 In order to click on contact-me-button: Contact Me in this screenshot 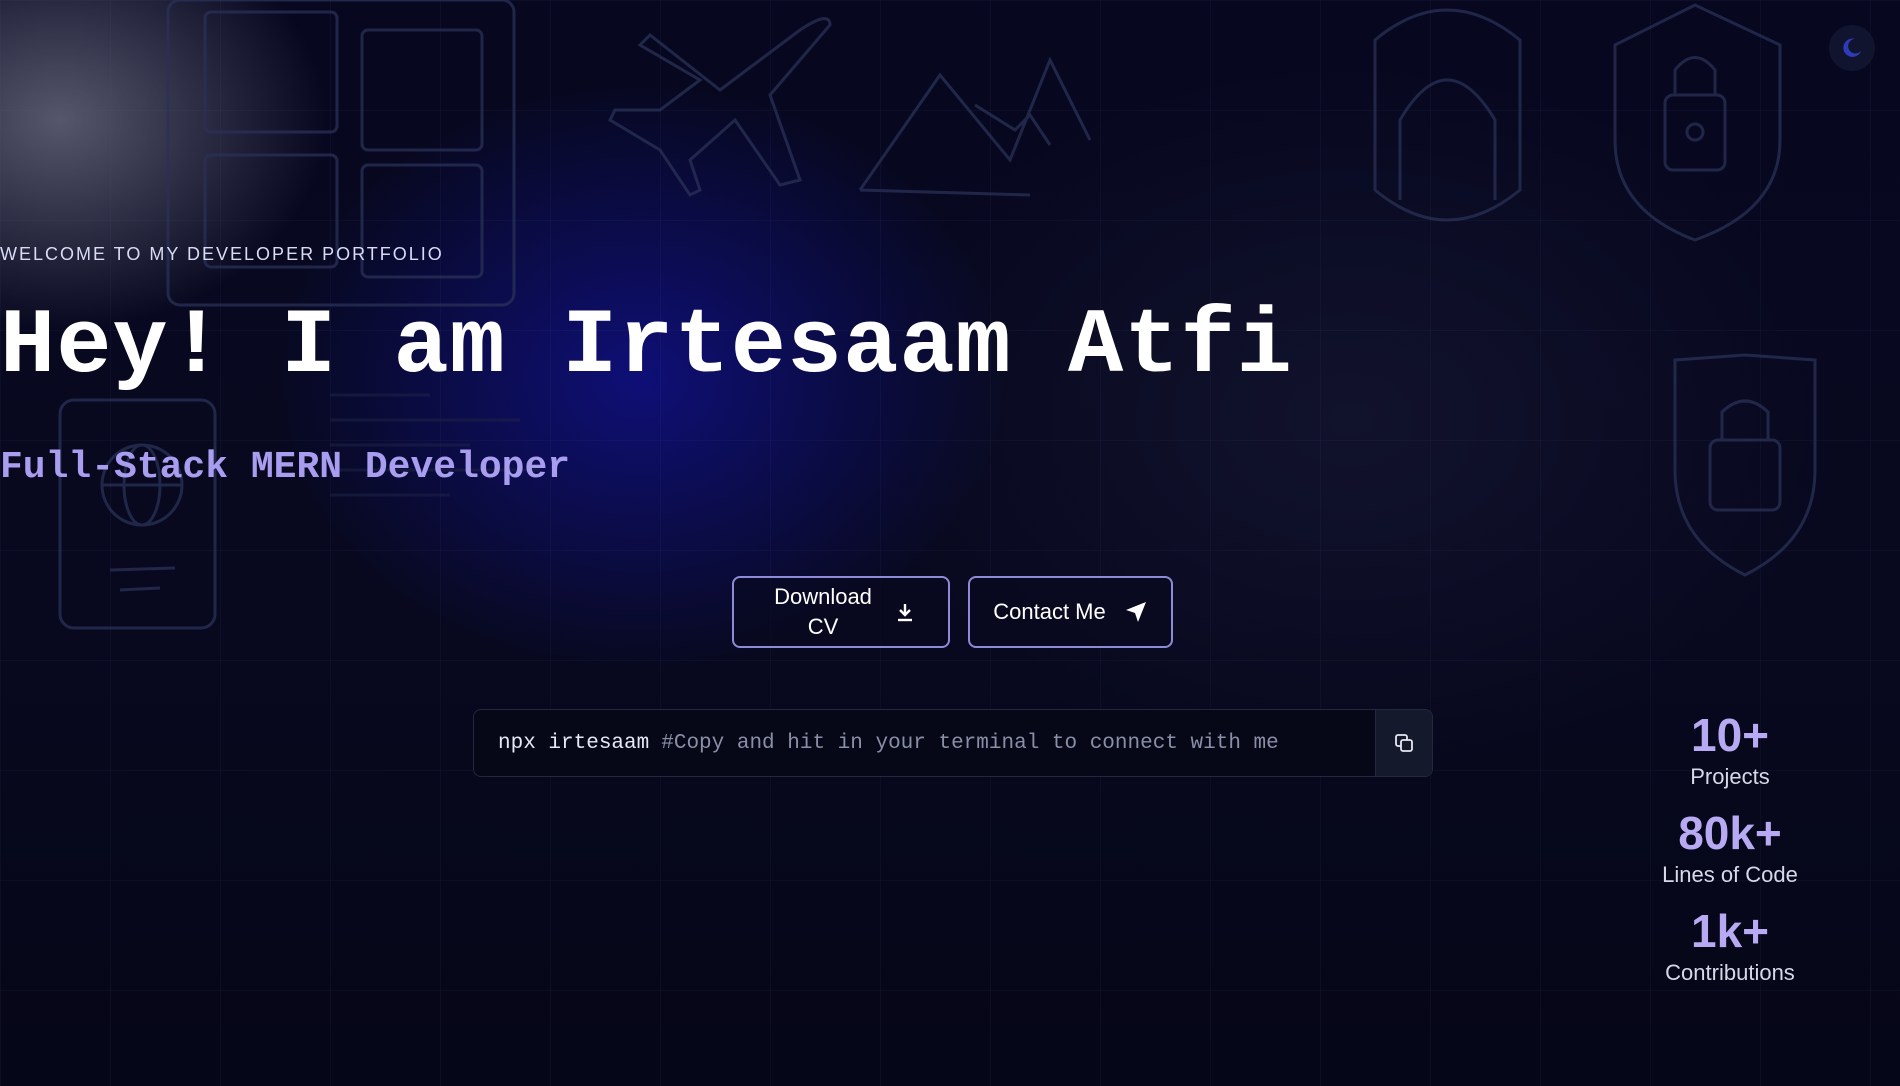, I will do `click(1070, 612)`.